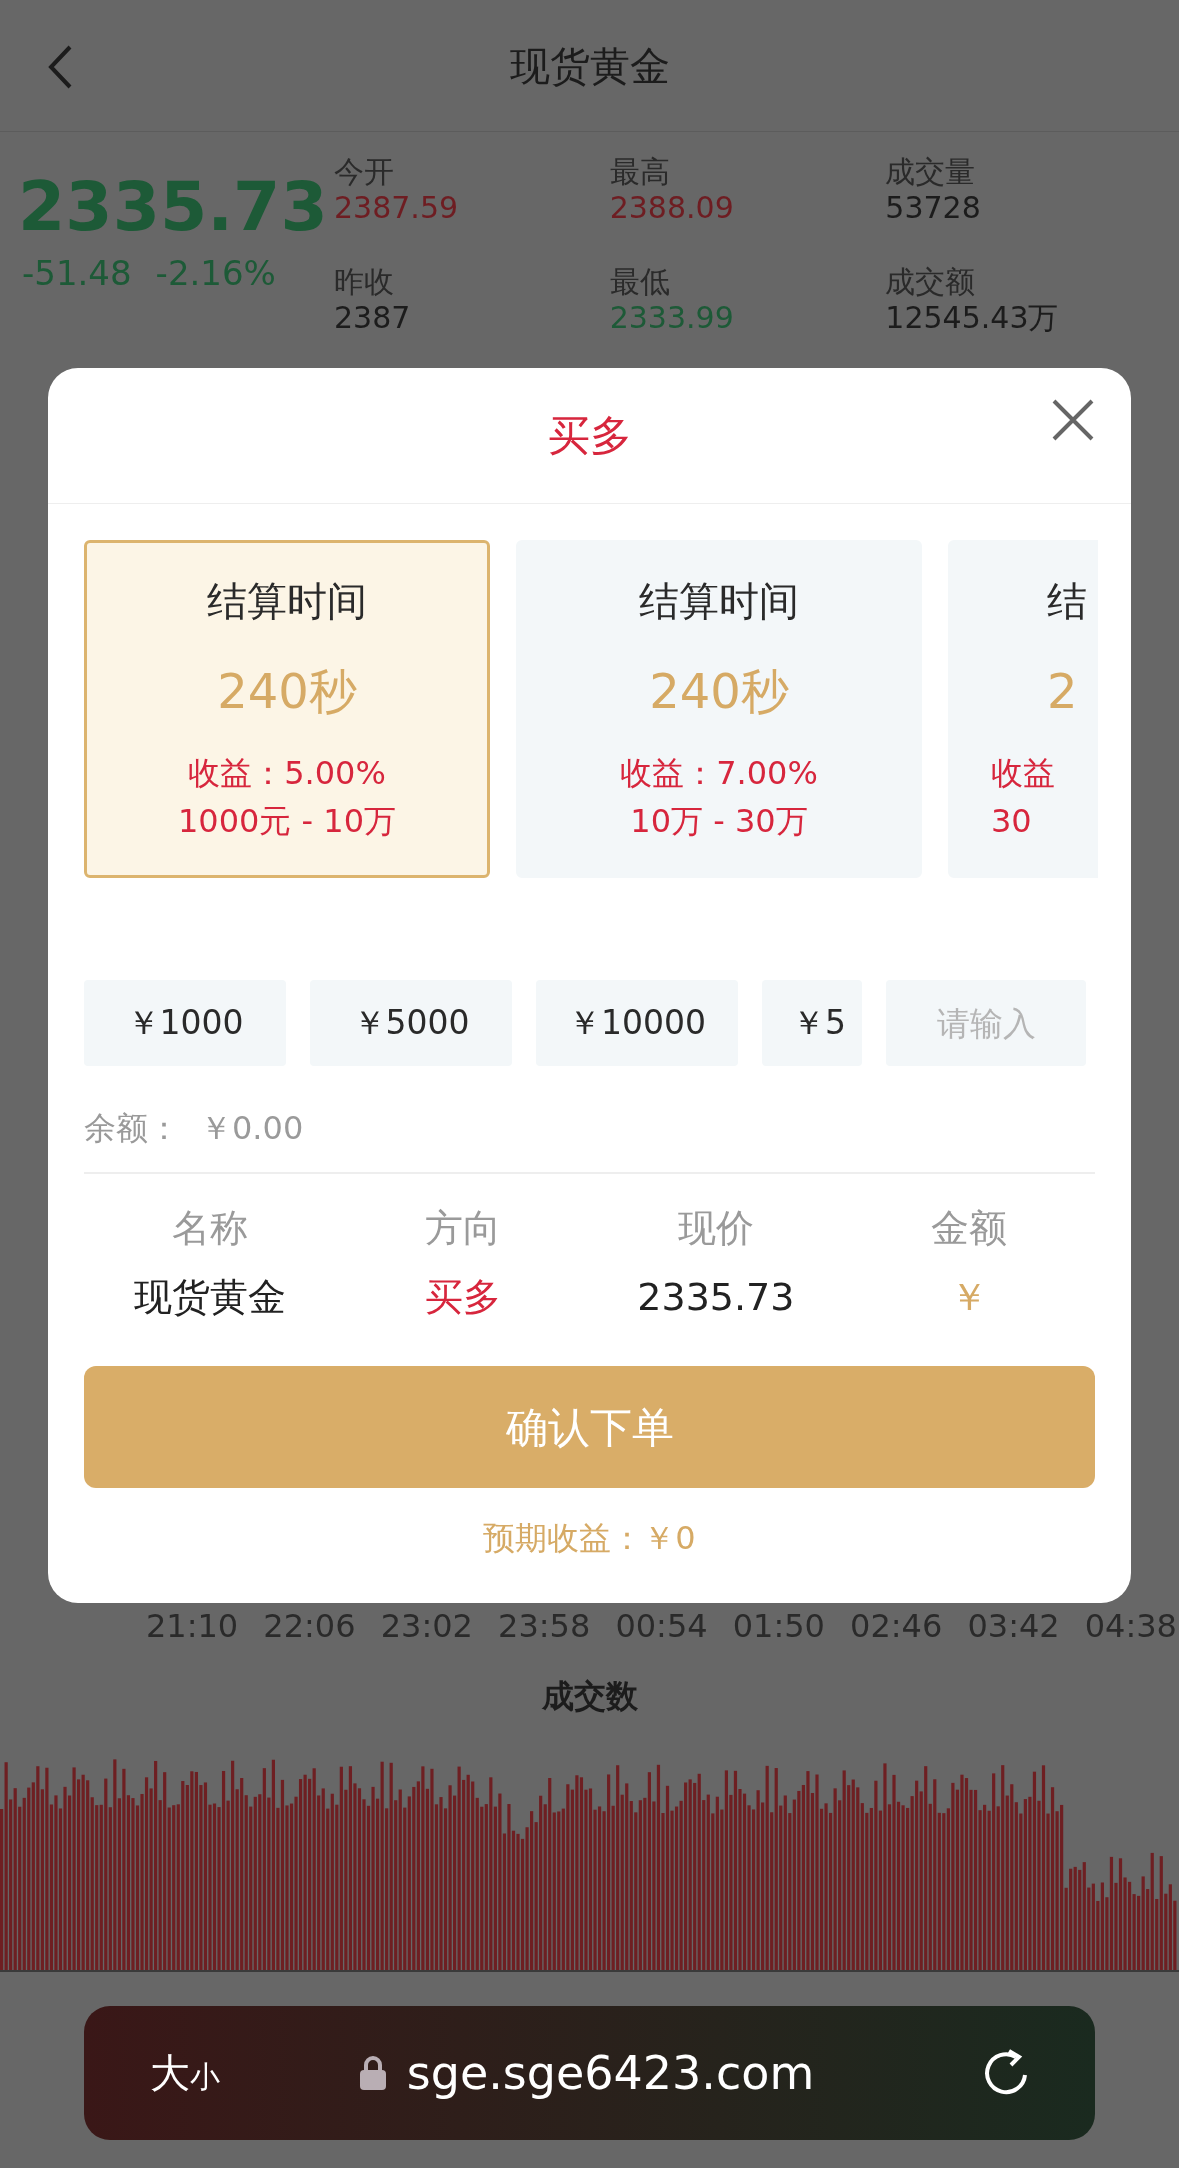 The height and width of the screenshot is (2168, 1179). I want to click on column-header: 现价, so click(715, 1228).